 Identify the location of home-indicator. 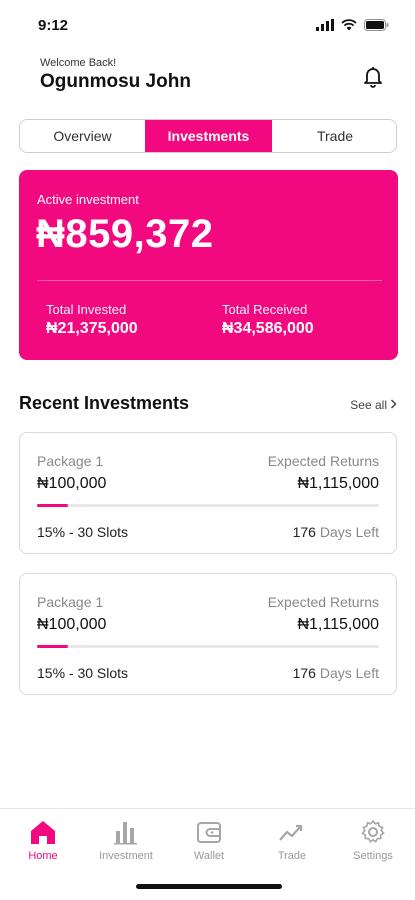
(209, 886).